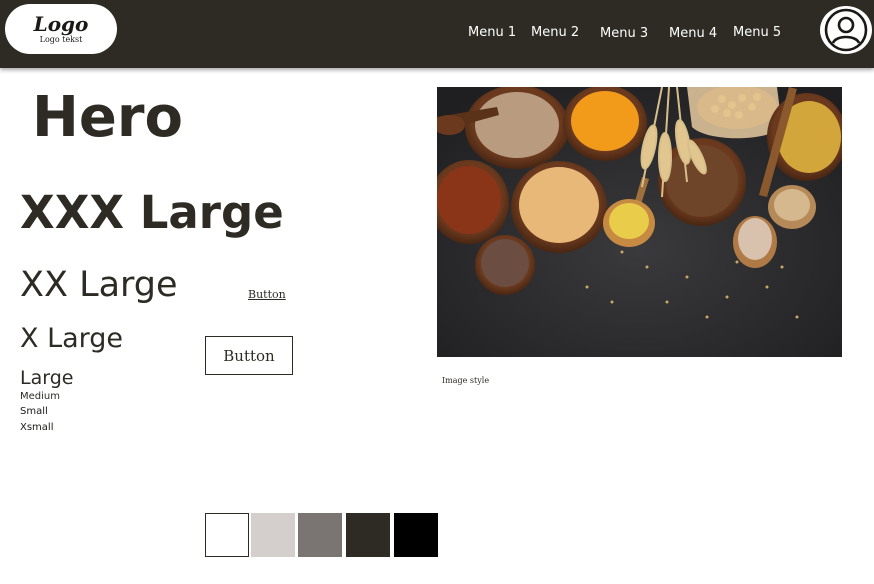 This screenshot has width=874, height=584. Describe the element at coordinates (267, 295) in the screenshot. I see `link-style-button: Button` at that location.